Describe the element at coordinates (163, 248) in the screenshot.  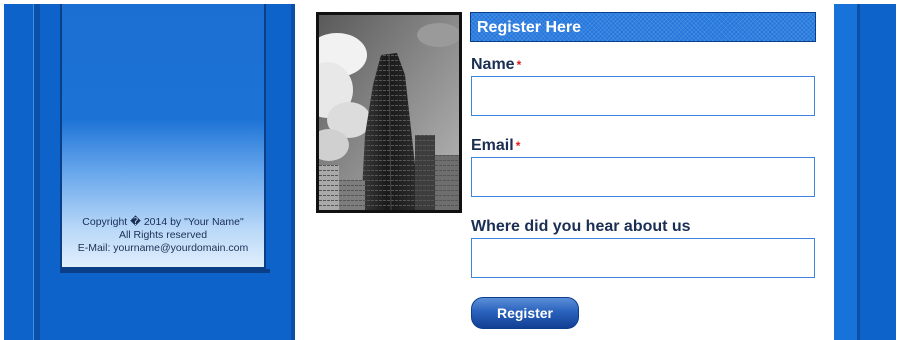
I see `email-text: E-Mail: yourname@yourdomain.com` at that location.